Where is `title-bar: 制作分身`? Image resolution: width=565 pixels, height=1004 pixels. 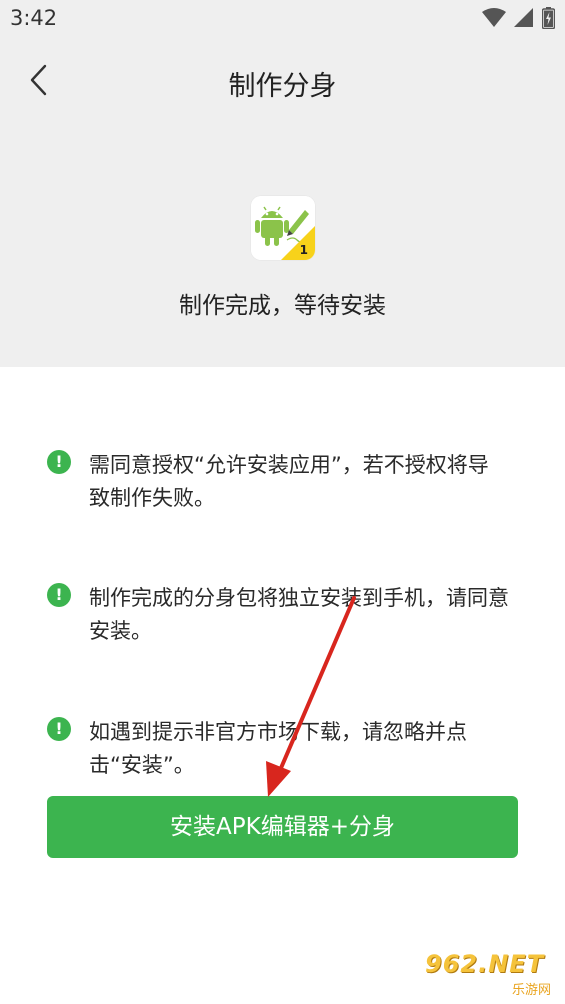 title-bar: 制作分身 is located at coordinates (282, 82).